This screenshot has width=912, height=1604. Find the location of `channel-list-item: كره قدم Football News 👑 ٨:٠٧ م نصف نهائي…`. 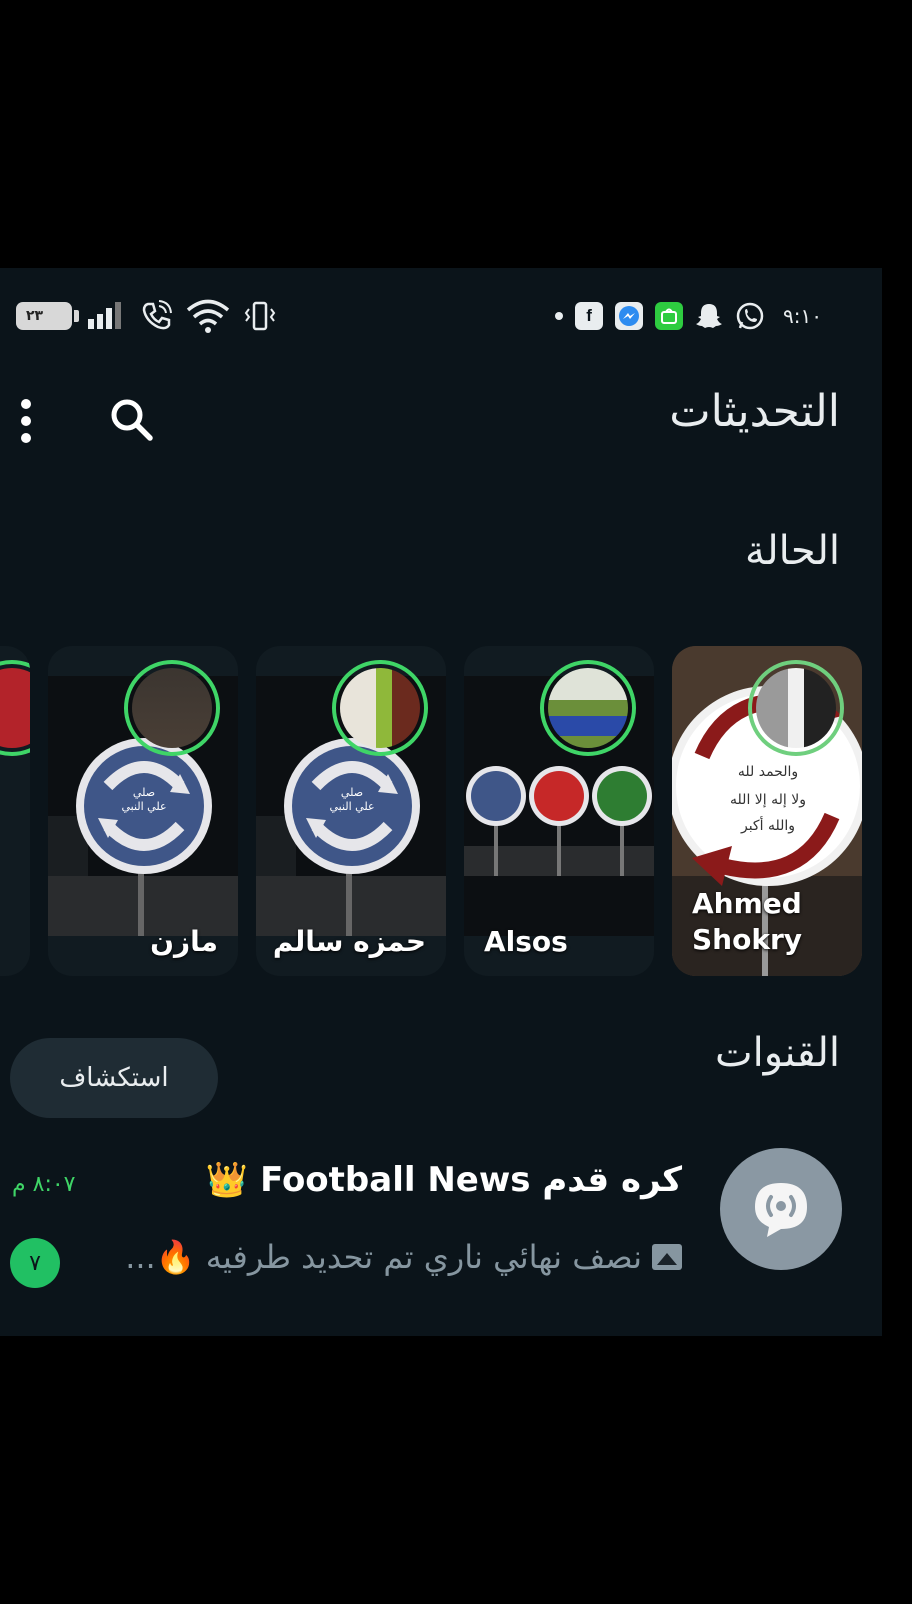

channel-list-item: كره قدم Football News 👑 ٨:٠٧ م نصف نهائي… is located at coordinates (441, 1218).